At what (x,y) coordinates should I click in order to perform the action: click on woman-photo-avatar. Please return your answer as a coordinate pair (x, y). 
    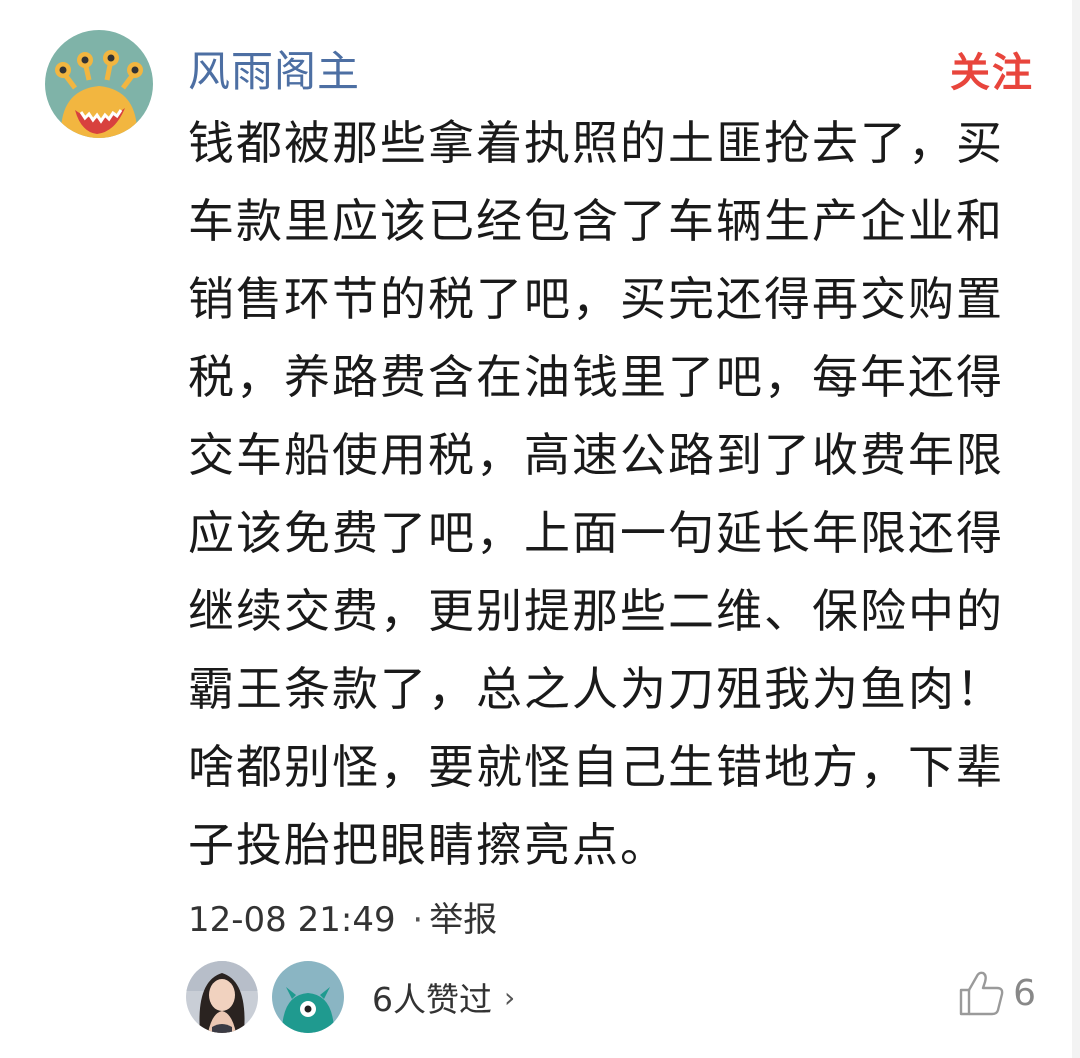
    Looking at the image, I should click on (222, 997).